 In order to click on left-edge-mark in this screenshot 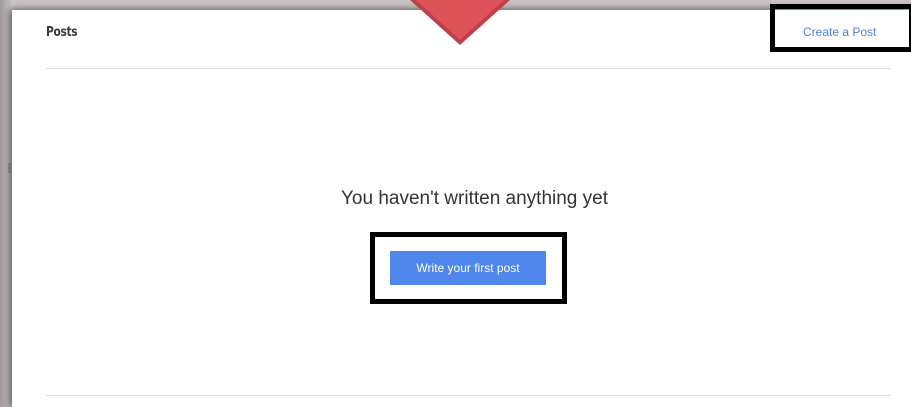, I will do `click(9, 168)`.